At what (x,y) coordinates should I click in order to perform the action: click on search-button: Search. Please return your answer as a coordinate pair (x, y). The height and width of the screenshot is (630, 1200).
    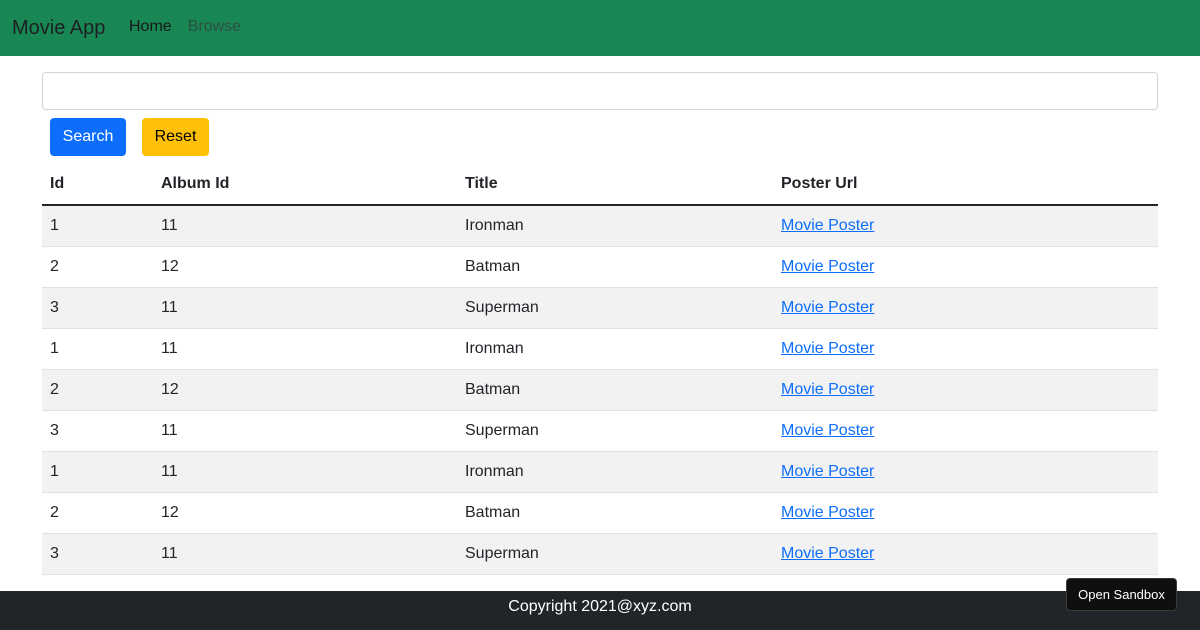
    Looking at the image, I should click on (88, 137).